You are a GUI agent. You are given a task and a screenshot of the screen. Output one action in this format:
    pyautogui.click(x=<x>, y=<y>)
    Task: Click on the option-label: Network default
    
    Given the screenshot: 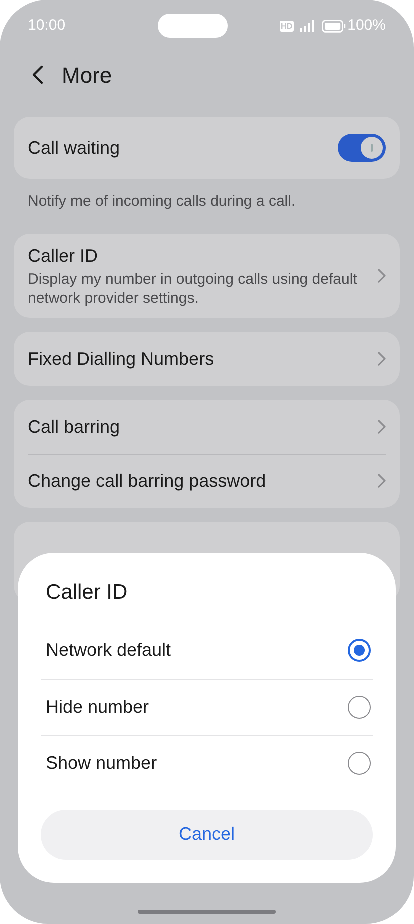 What is the action you would take?
    pyautogui.click(x=109, y=650)
    